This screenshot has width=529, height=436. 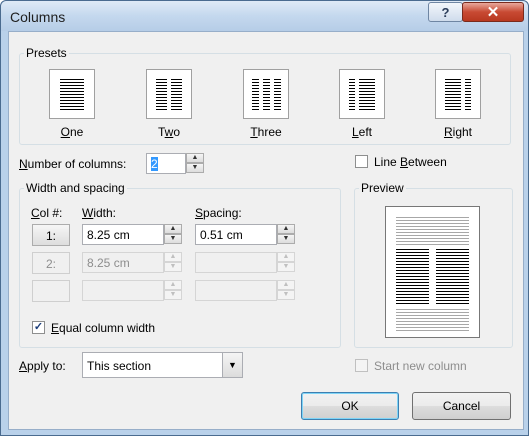 I want to click on ok-button: OK, so click(x=350, y=406).